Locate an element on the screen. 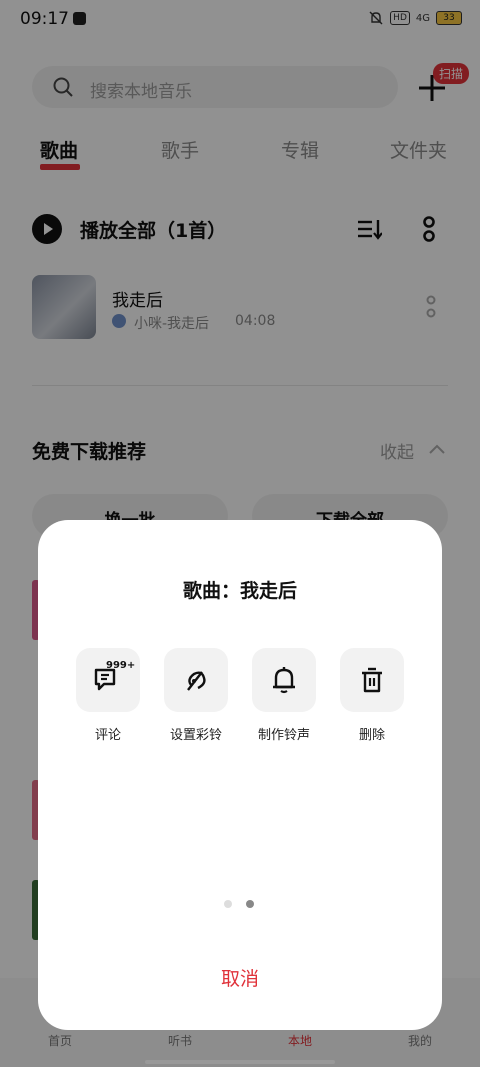  comment-button: 999+ is located at coordinates (108, 680).